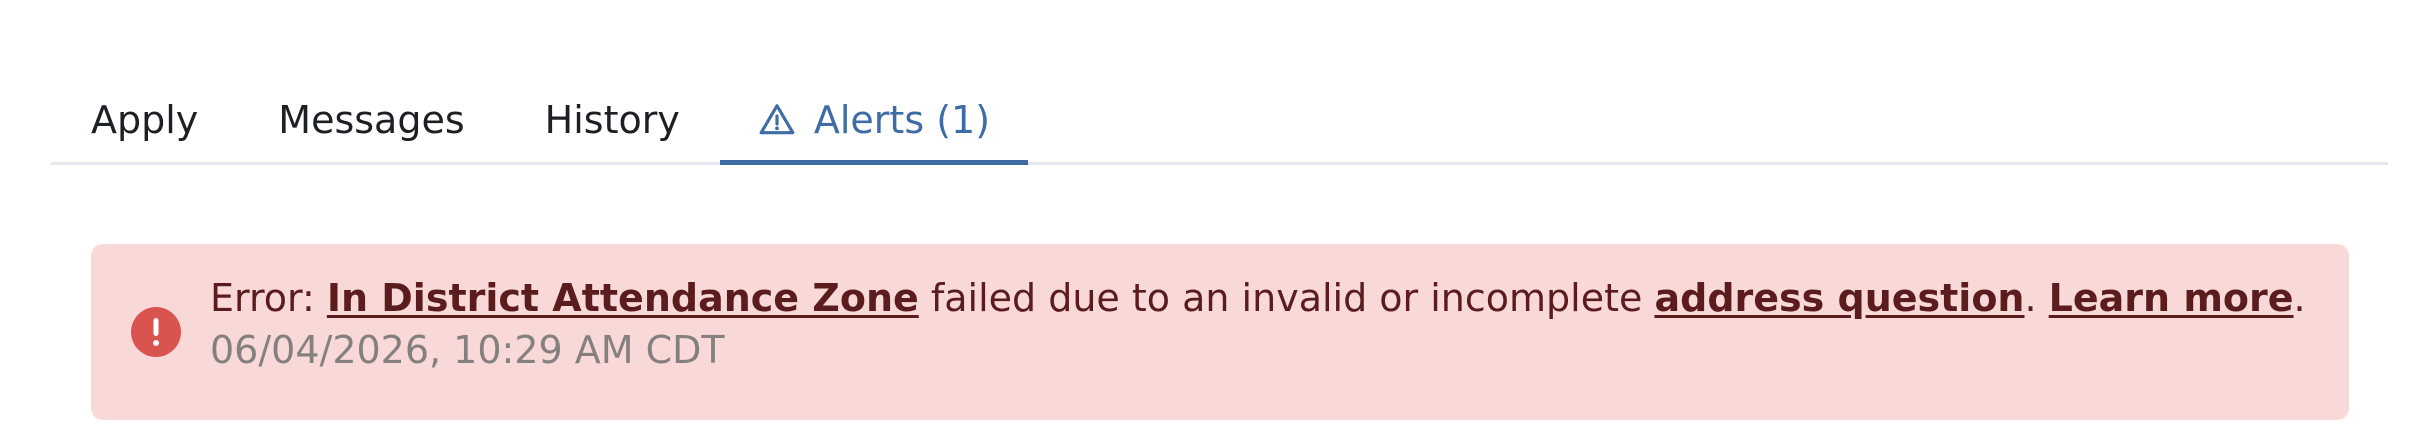  Describe the element at coordinates (156, 332) in the screenshot. I see `error-exclamation-icon` at that location.